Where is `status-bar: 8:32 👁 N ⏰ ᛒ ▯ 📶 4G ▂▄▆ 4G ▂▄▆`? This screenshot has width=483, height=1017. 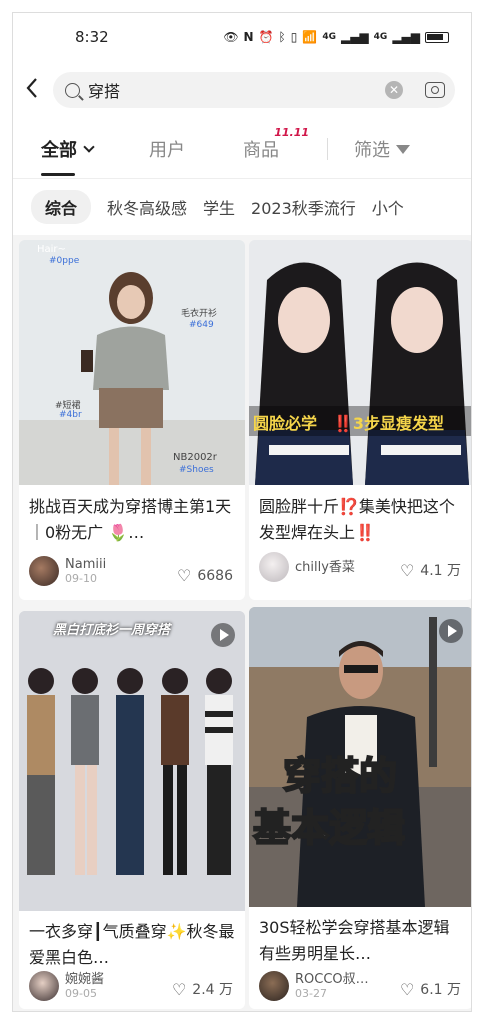
status-bar: 8:32 👁 N ⏰ ᛒ ▯ 📶 4G ▂▄▆ 4G ▂▄▆ is located at coordinates (242, 37).